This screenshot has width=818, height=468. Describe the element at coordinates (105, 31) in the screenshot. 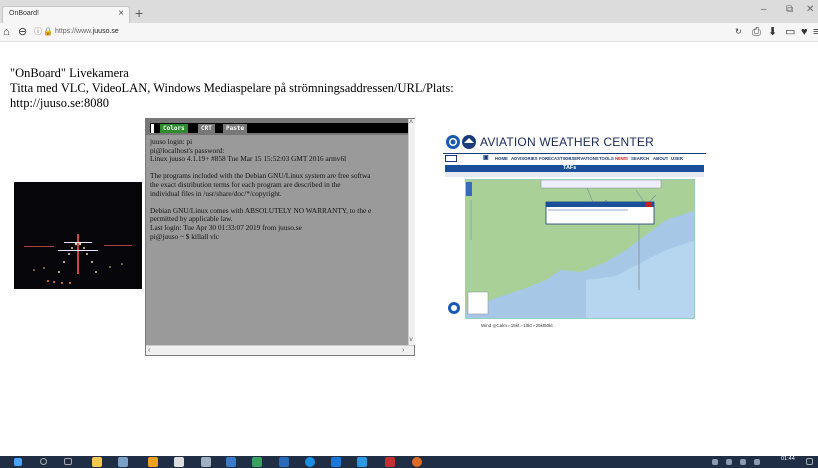

I see `url-host: juuso.se` at that location.